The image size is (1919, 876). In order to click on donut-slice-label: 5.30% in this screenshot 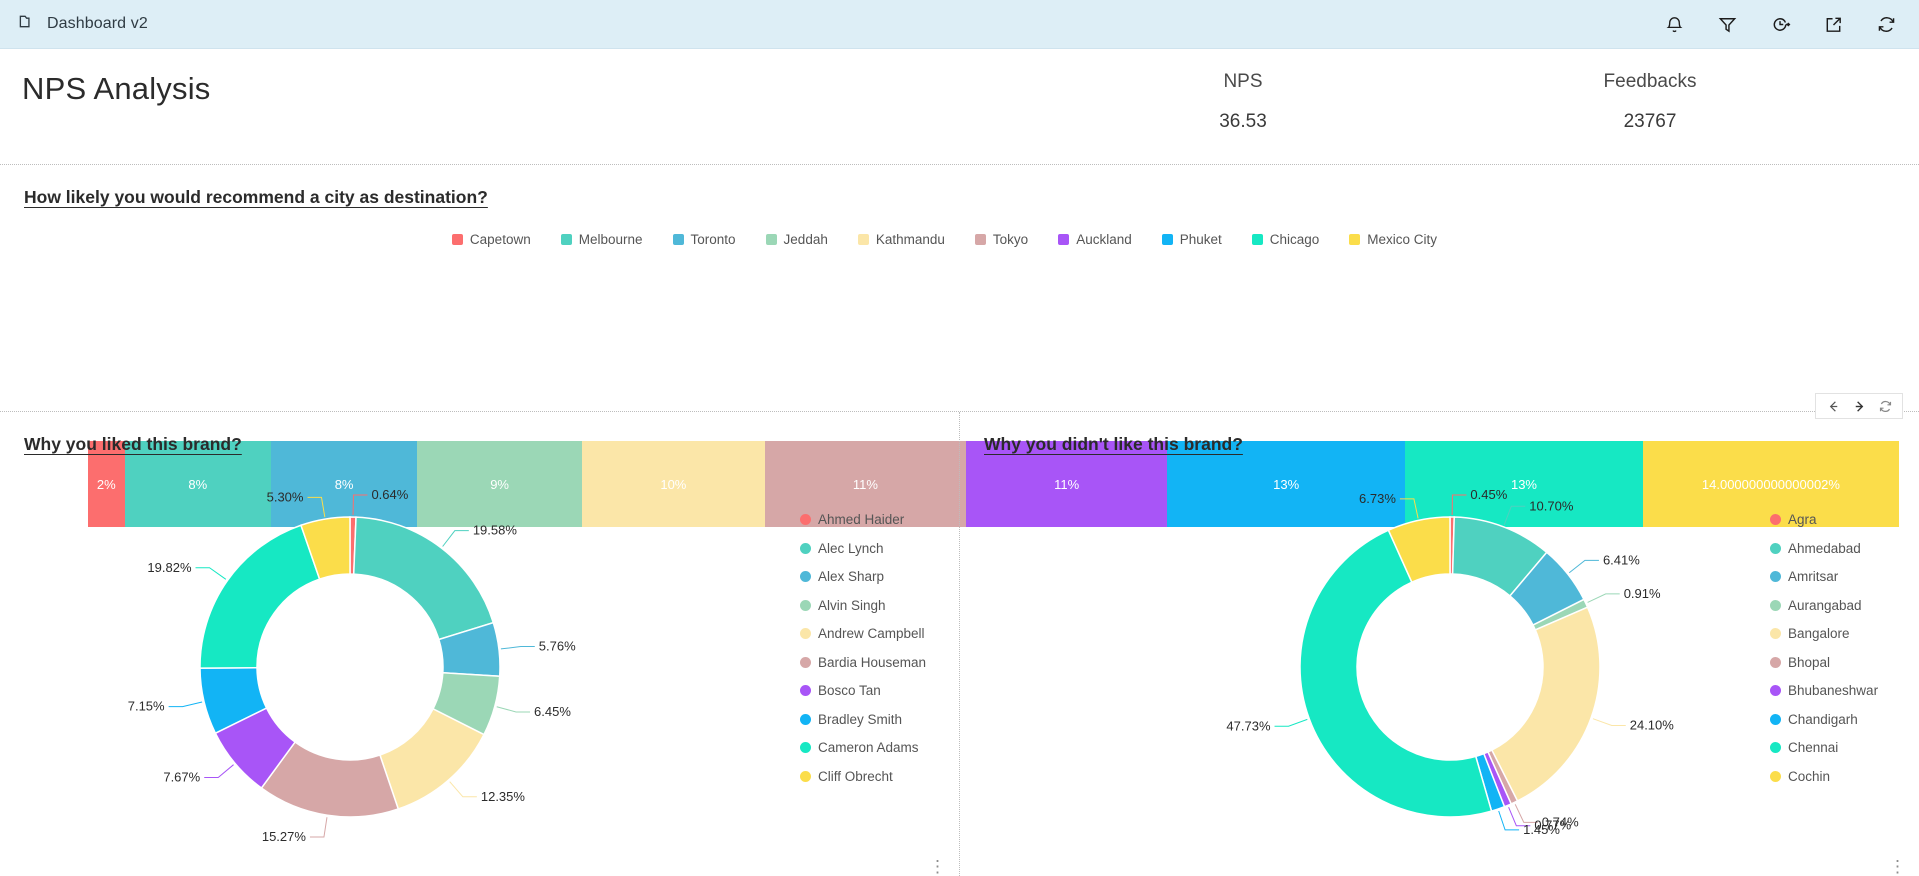, I will do `click(285, 496)`.